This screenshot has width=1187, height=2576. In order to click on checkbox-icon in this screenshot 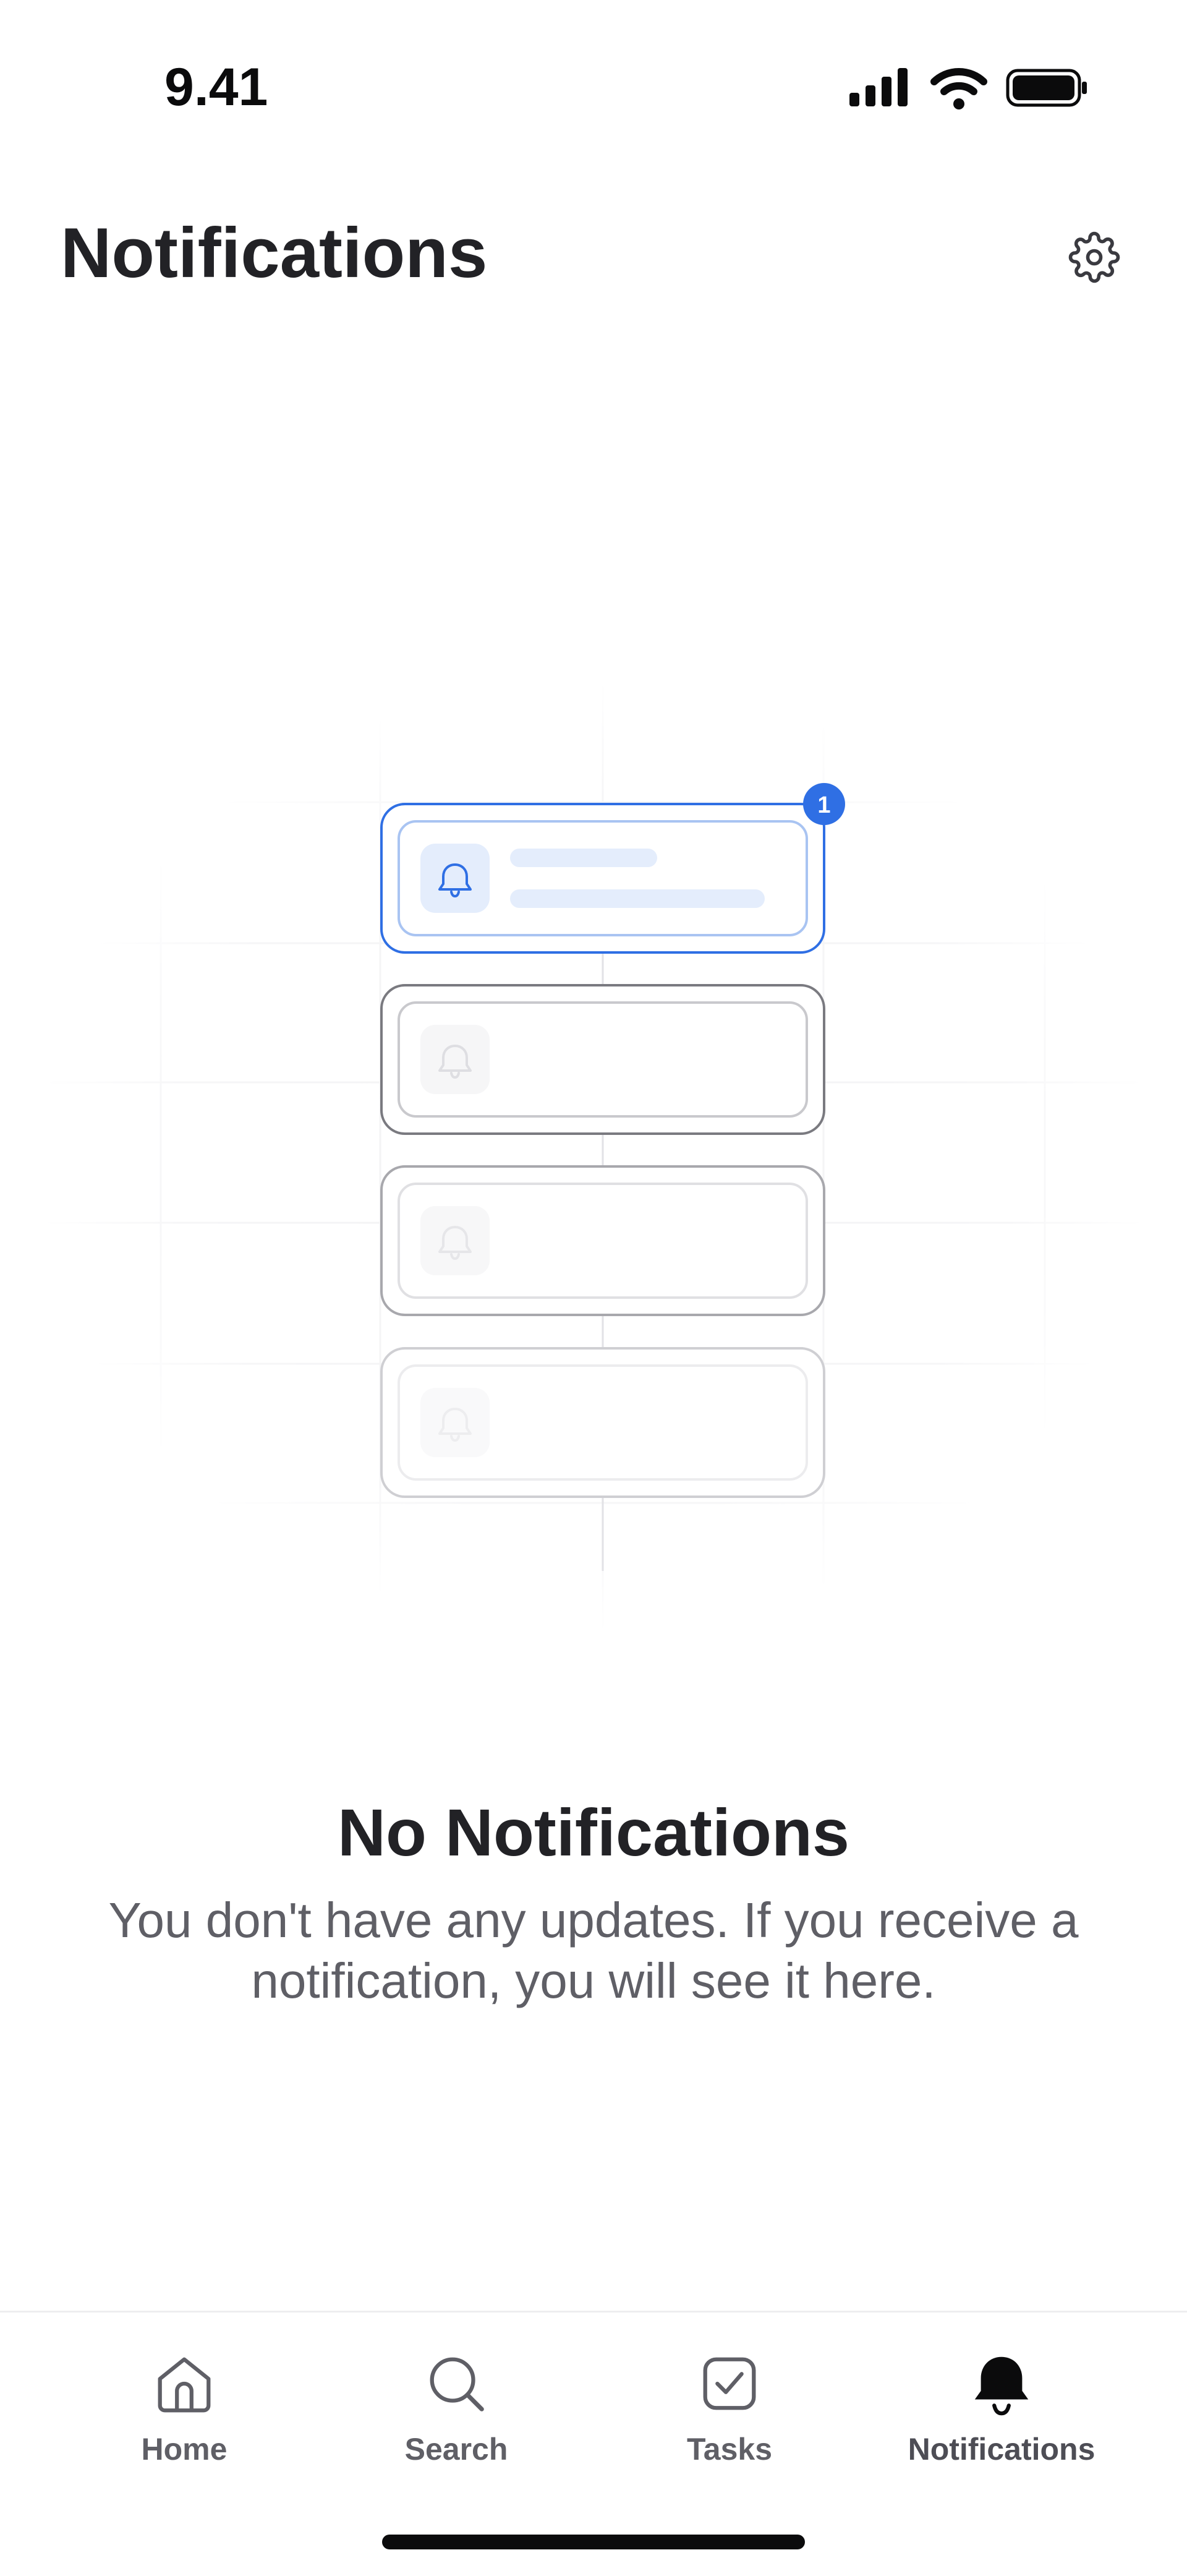, I will do `click(729, 2383)`.